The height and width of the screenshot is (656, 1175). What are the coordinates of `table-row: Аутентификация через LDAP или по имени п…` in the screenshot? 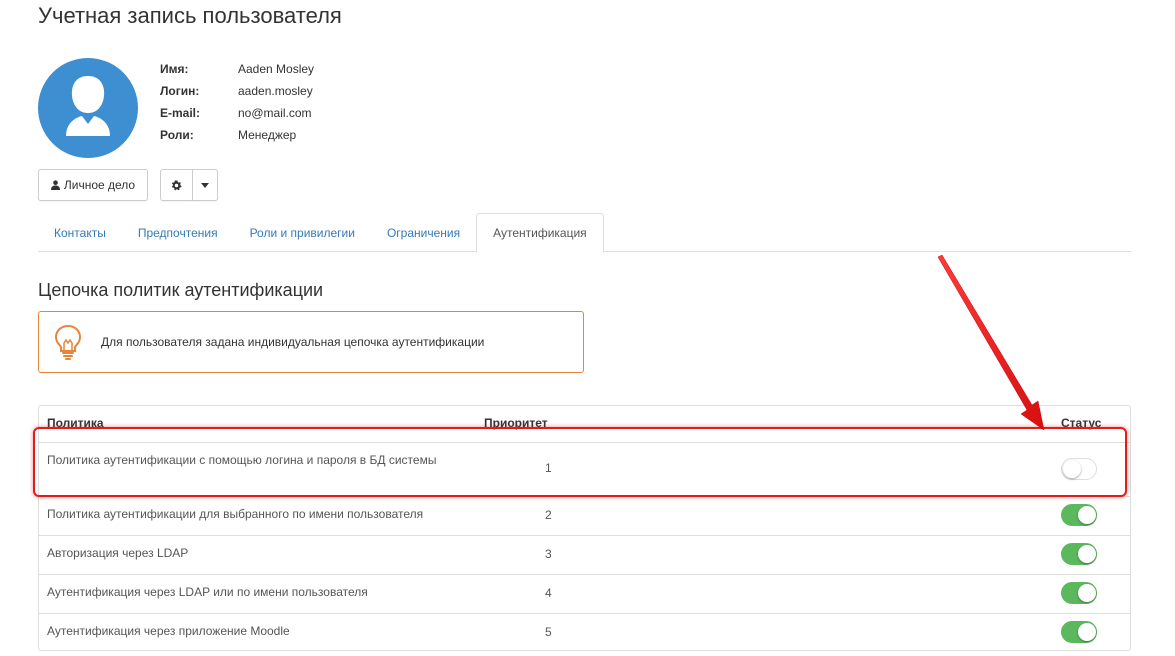 It's located at (584, 593).